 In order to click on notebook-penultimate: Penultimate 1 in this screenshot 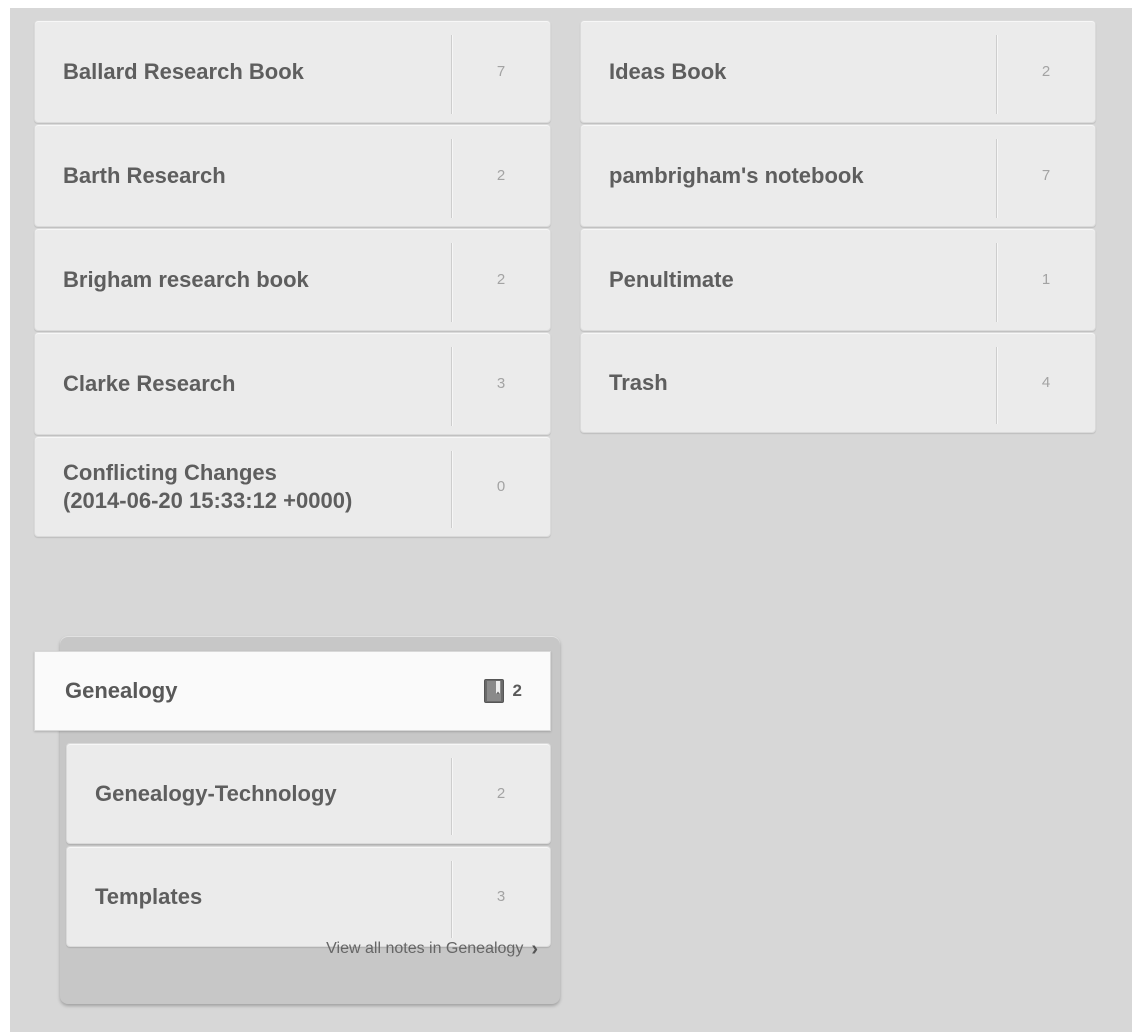, I will do `click(838, 279)`.